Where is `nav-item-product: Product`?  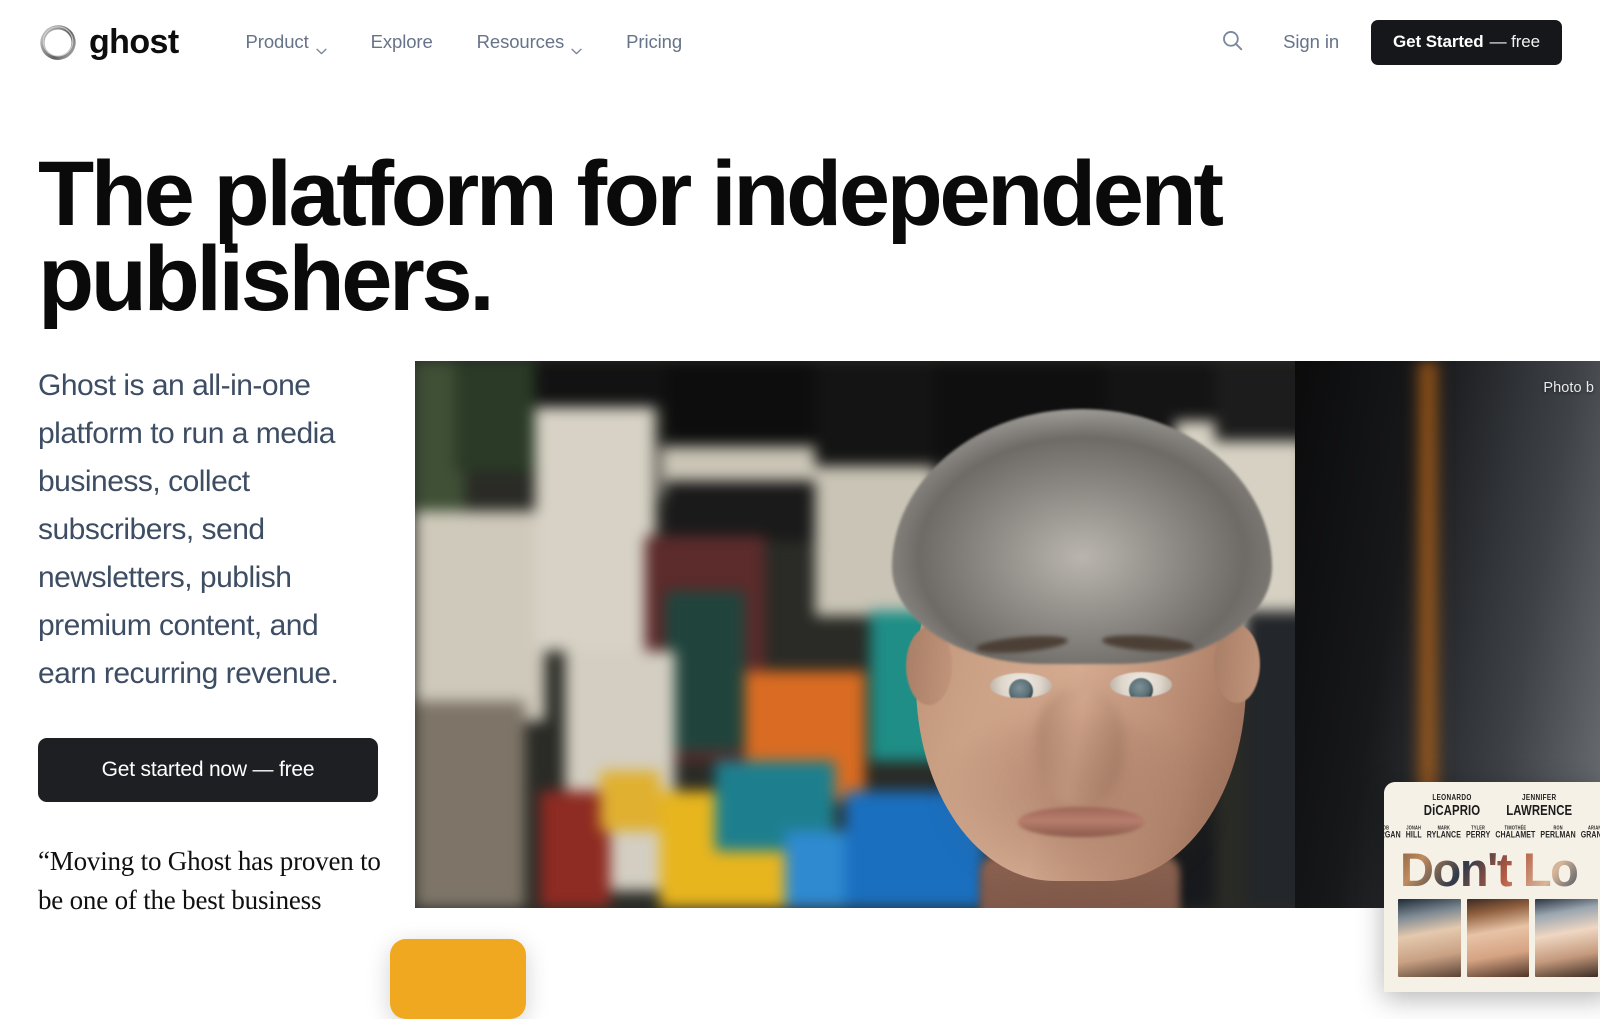 nav-item-product: Product is located at coordinates (286, 42).